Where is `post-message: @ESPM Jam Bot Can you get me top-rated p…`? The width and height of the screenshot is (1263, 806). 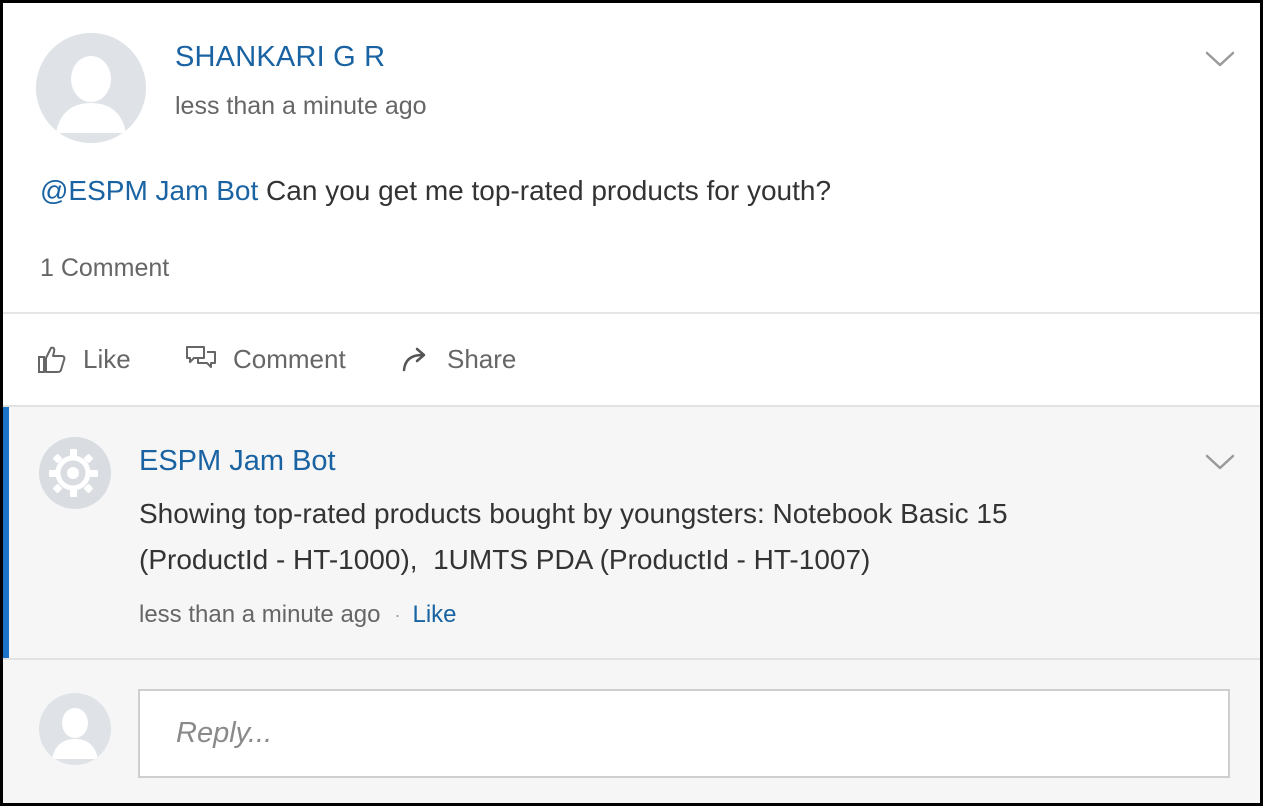 post-message: @ESPM Jam Bot Can you get me top-rated p… is located at coordinates (435, 191).